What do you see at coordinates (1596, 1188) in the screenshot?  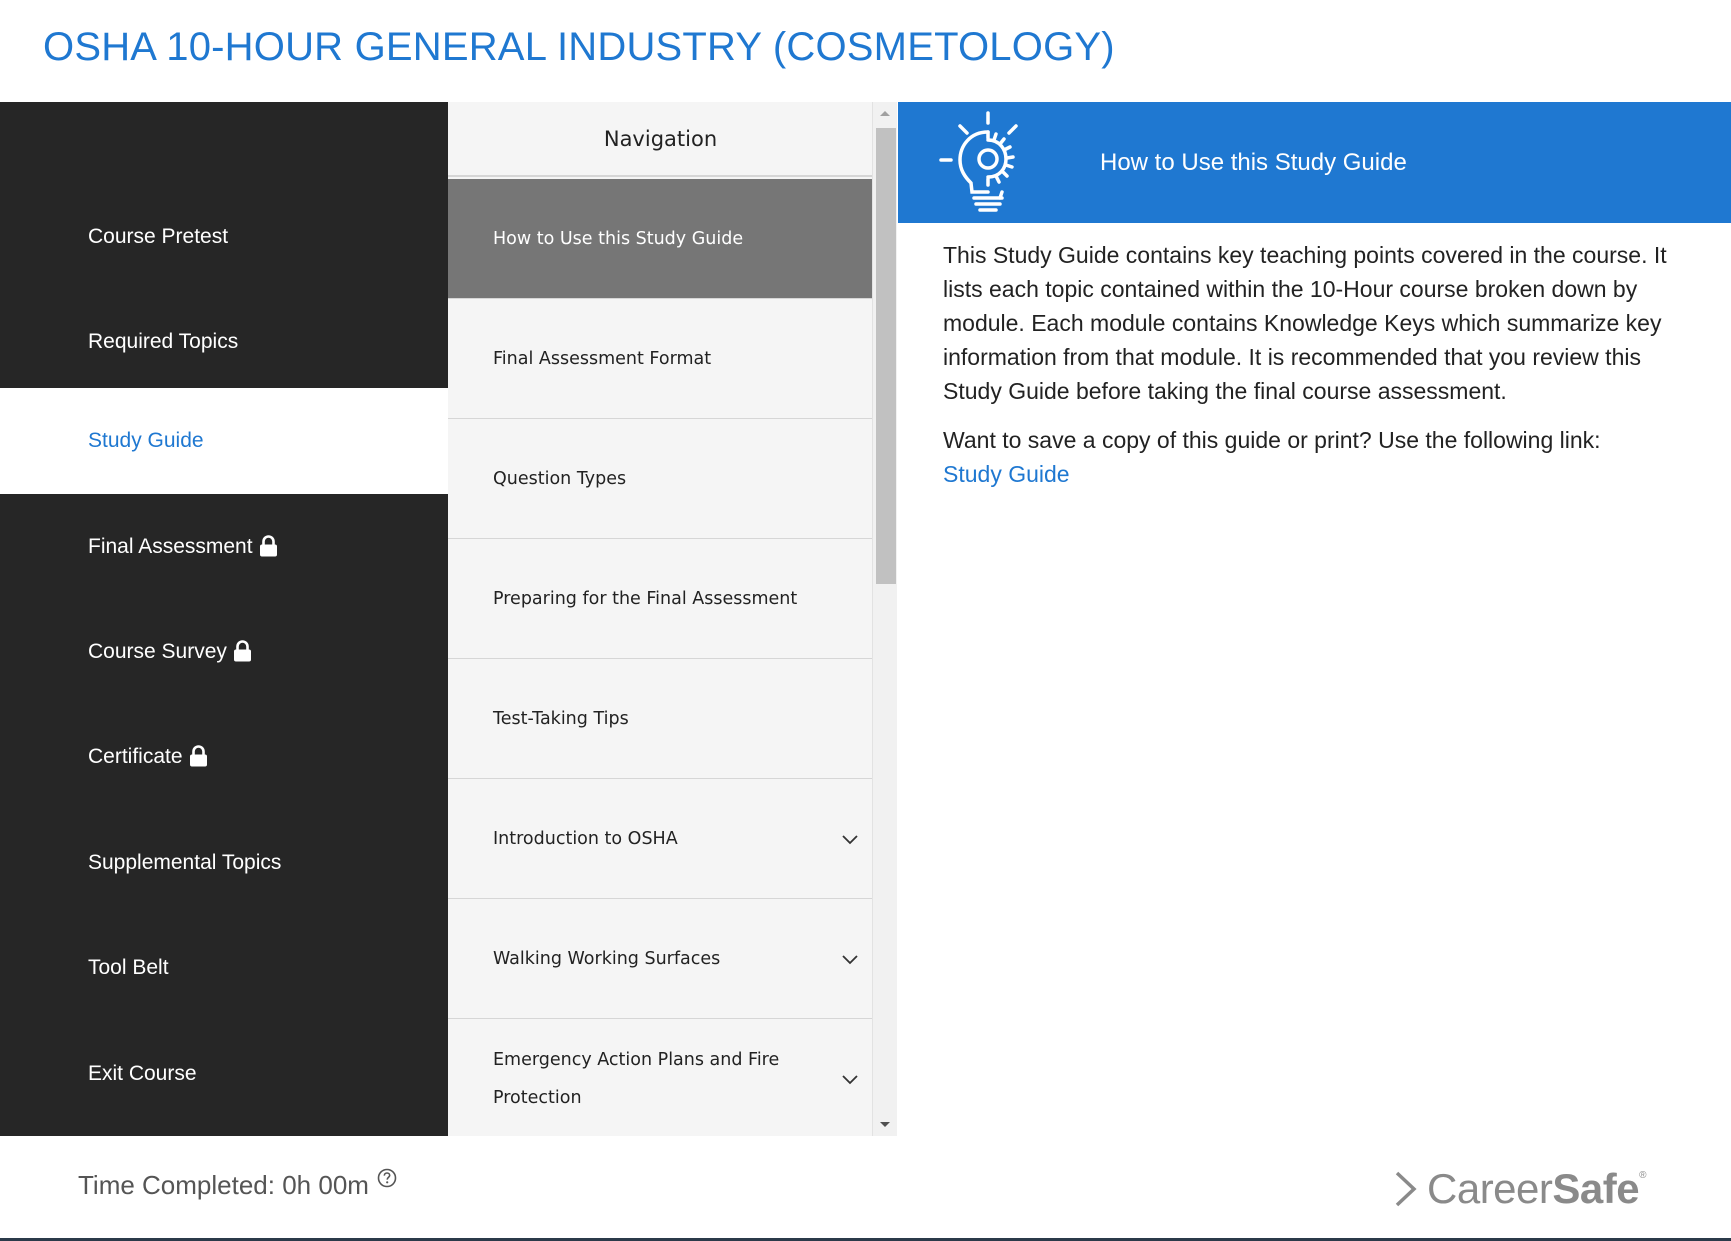 I see `brand-safe-text: Safe` at bounding box center [1596, 1188].